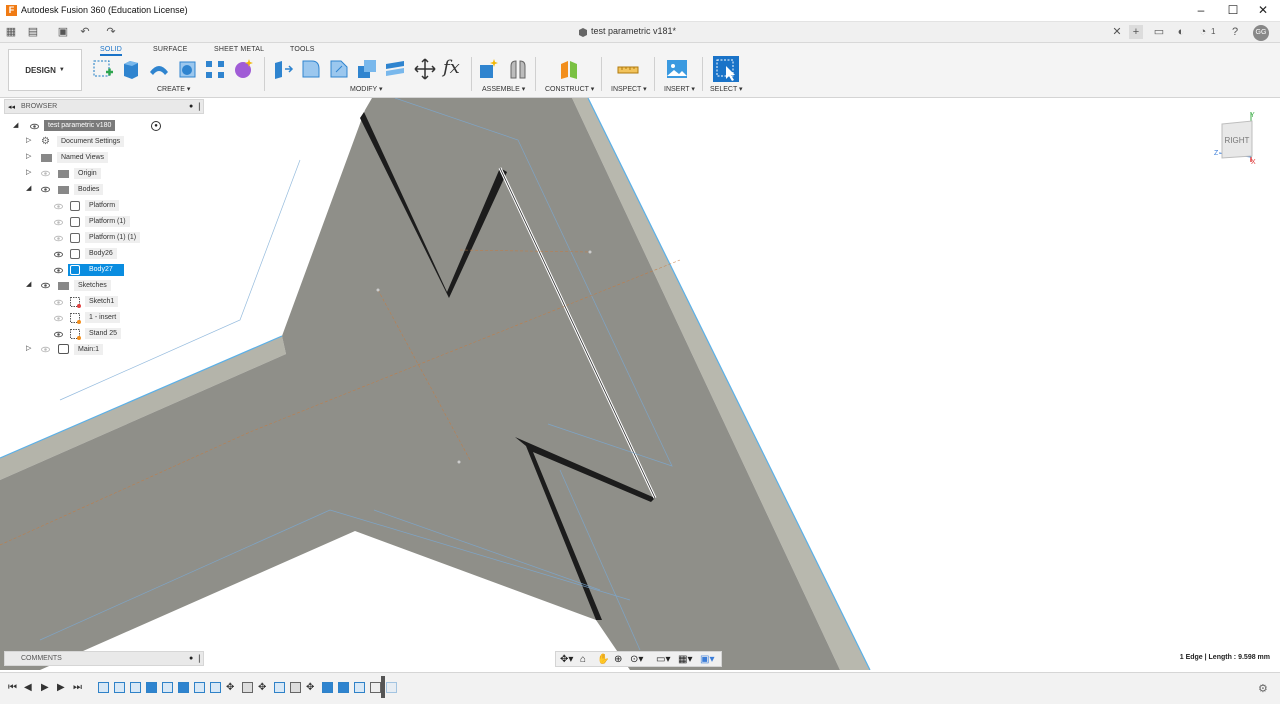  I want to click on browser-root-item: test parametric v180, so click(80, 126).